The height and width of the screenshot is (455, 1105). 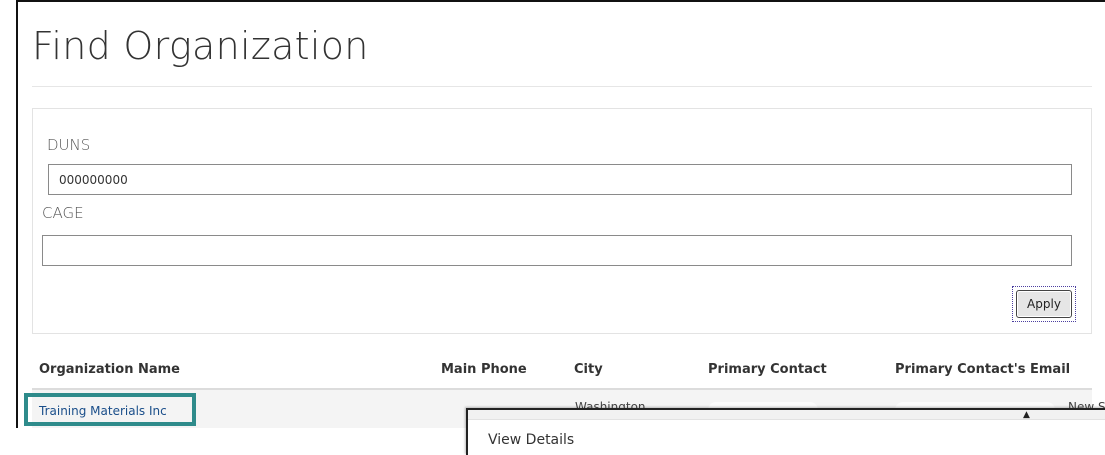 I want to click on column-header-primary-contact: Primary Contact, so click(x=767, y=369).